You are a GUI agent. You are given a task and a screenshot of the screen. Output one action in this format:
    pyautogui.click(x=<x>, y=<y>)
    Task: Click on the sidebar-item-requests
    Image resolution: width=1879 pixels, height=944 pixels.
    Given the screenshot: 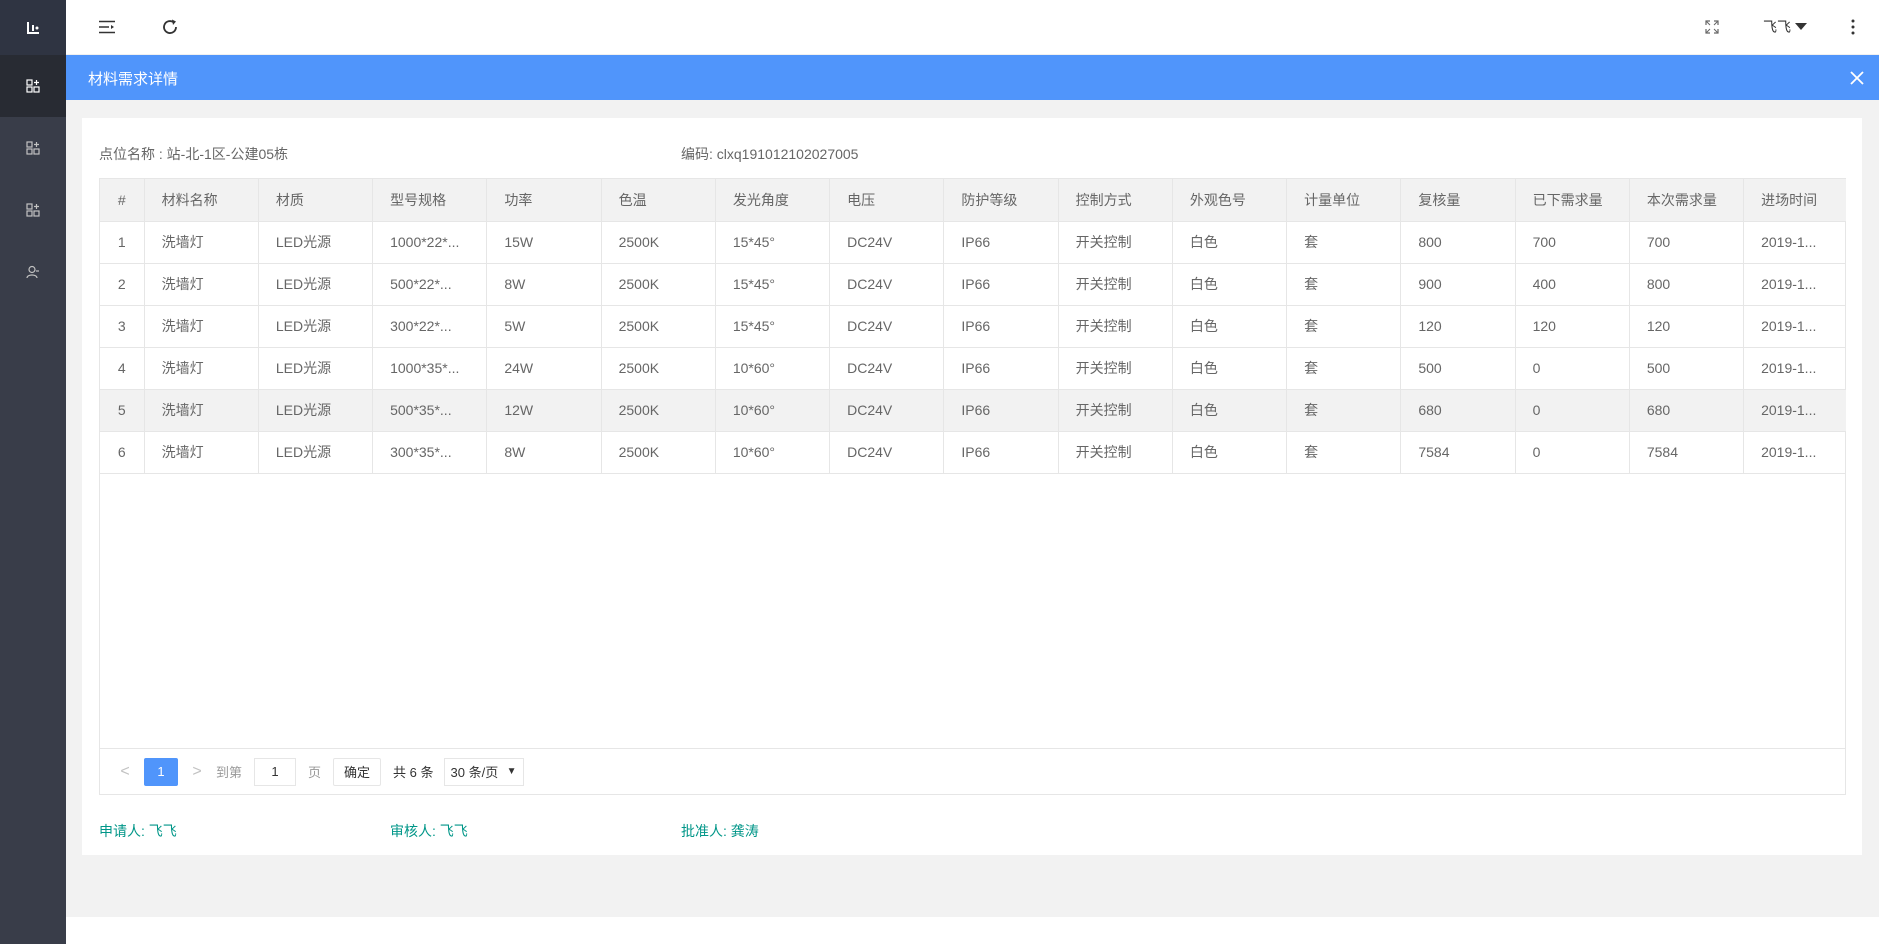 What is the action you would take?
    pyautogui.click(x=33, y=210)
    